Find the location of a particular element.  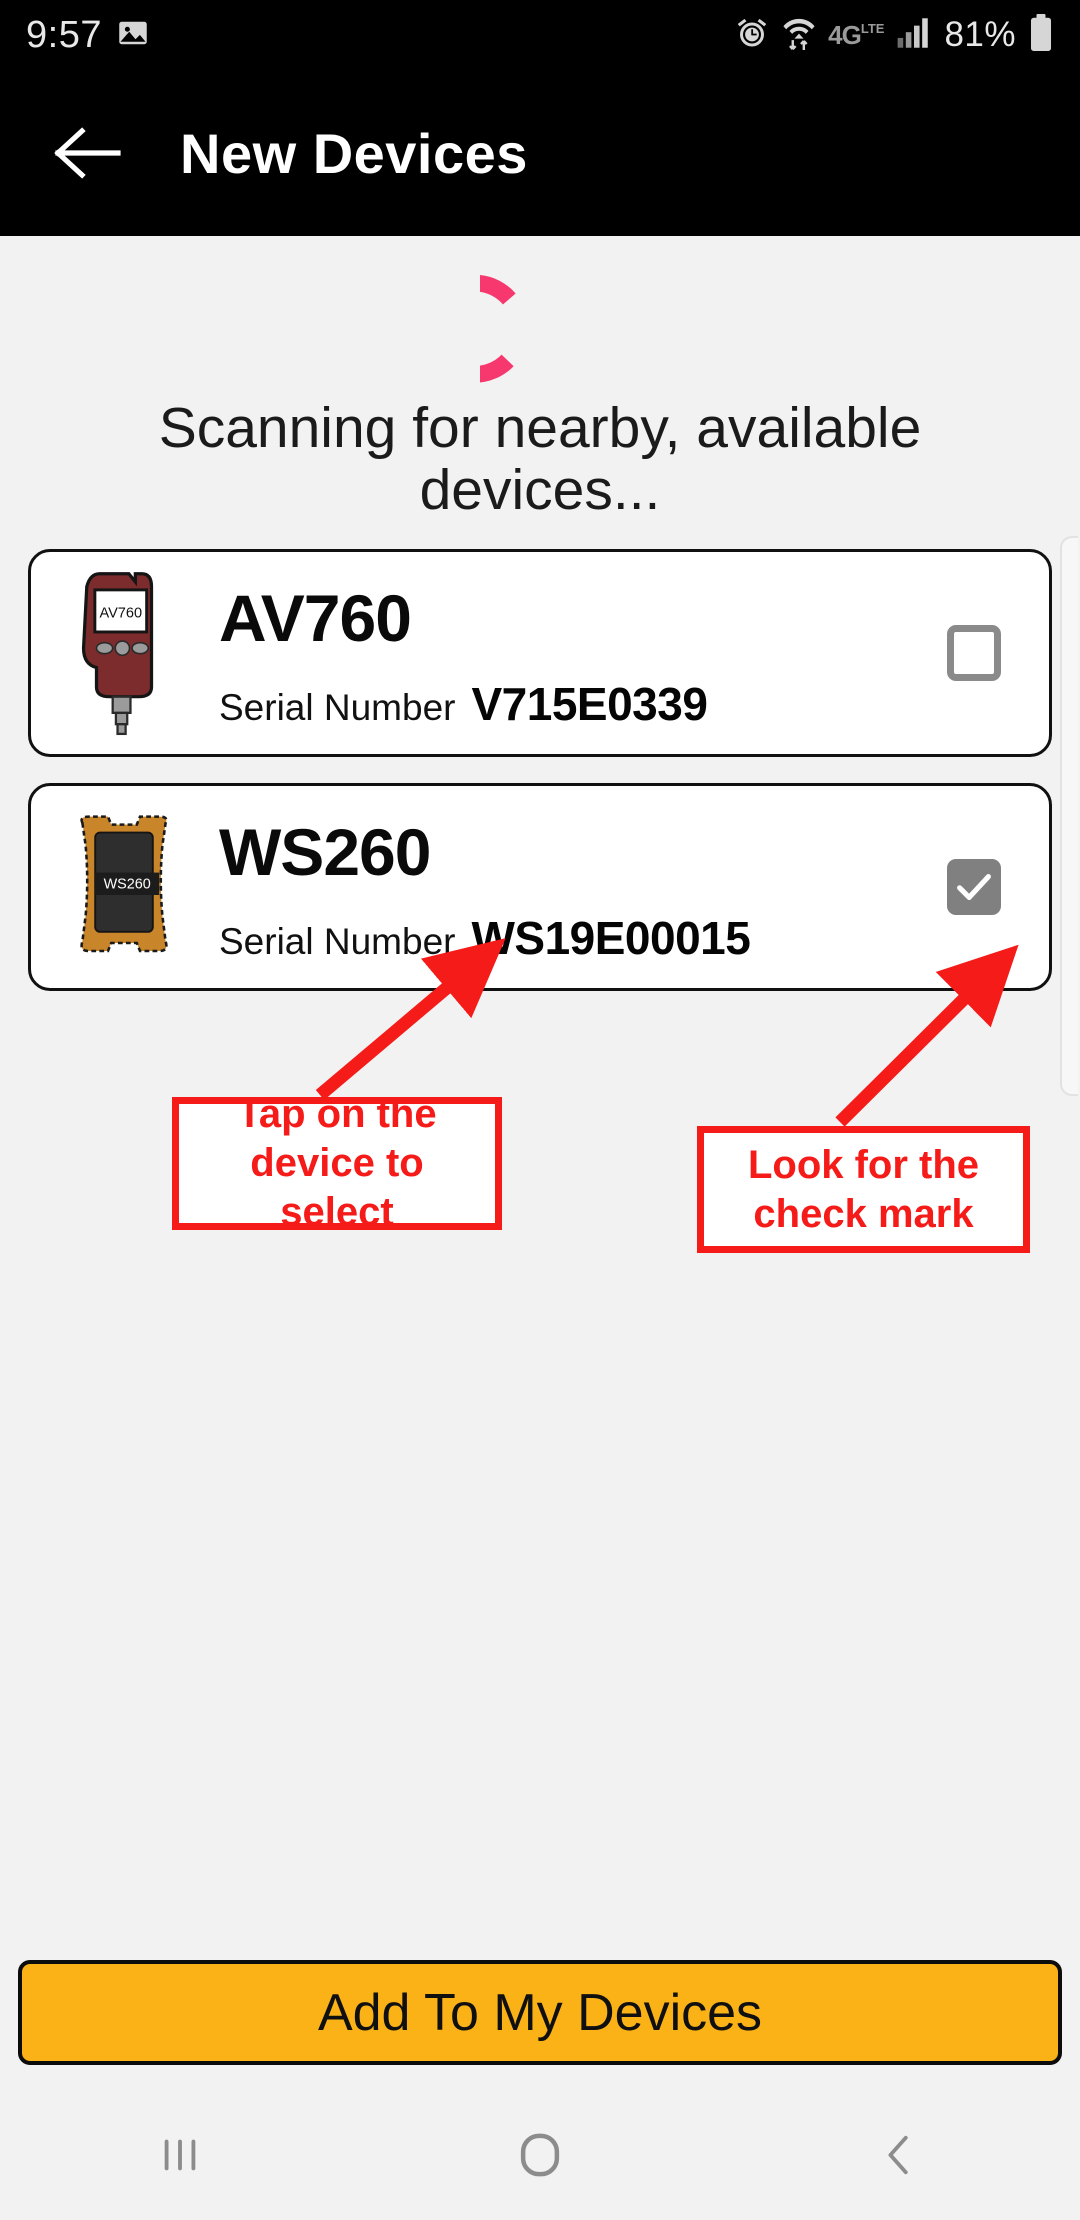

device-checkbox-checked is located at coordinates (974, 887).